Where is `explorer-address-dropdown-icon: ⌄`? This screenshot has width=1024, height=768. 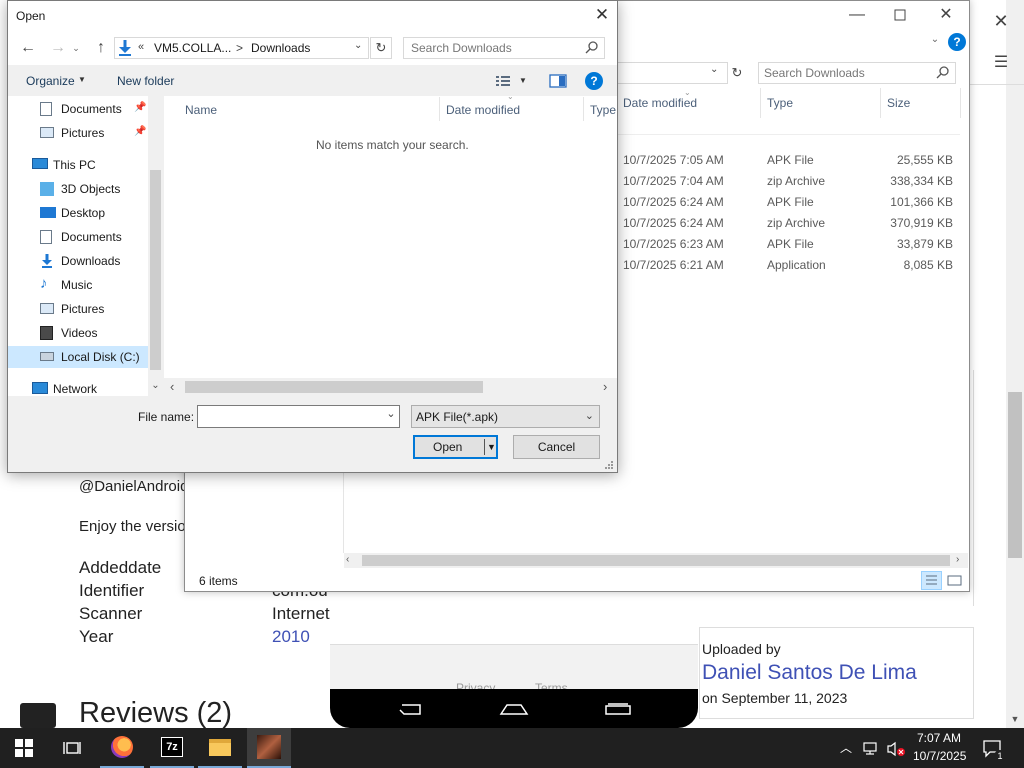
explorer-address-dropdown-icon: ⌄ is located at coordinates (717, 72).